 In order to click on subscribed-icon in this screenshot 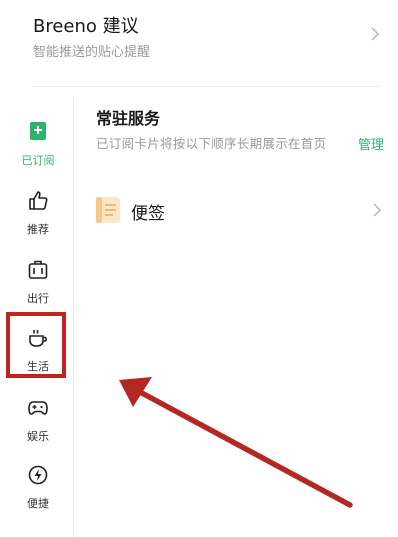, I will do `click(38, 131)`.